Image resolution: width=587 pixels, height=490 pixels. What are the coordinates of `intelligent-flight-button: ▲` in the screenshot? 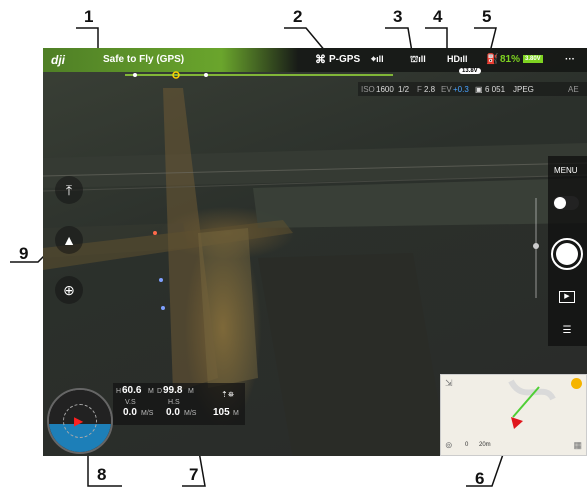 It's located at (69, 240).